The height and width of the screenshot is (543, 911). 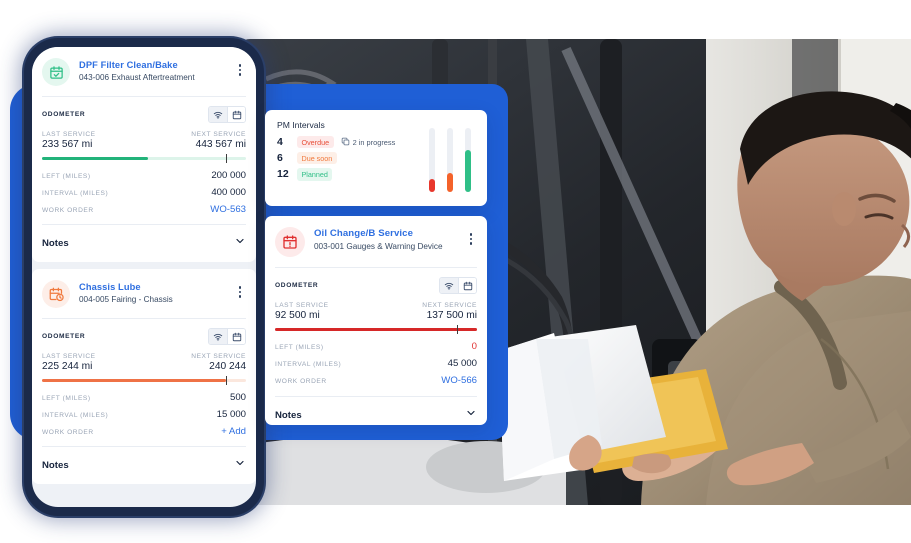 I want to click on work-order-link: WO-563, so click(x=228, y=209).